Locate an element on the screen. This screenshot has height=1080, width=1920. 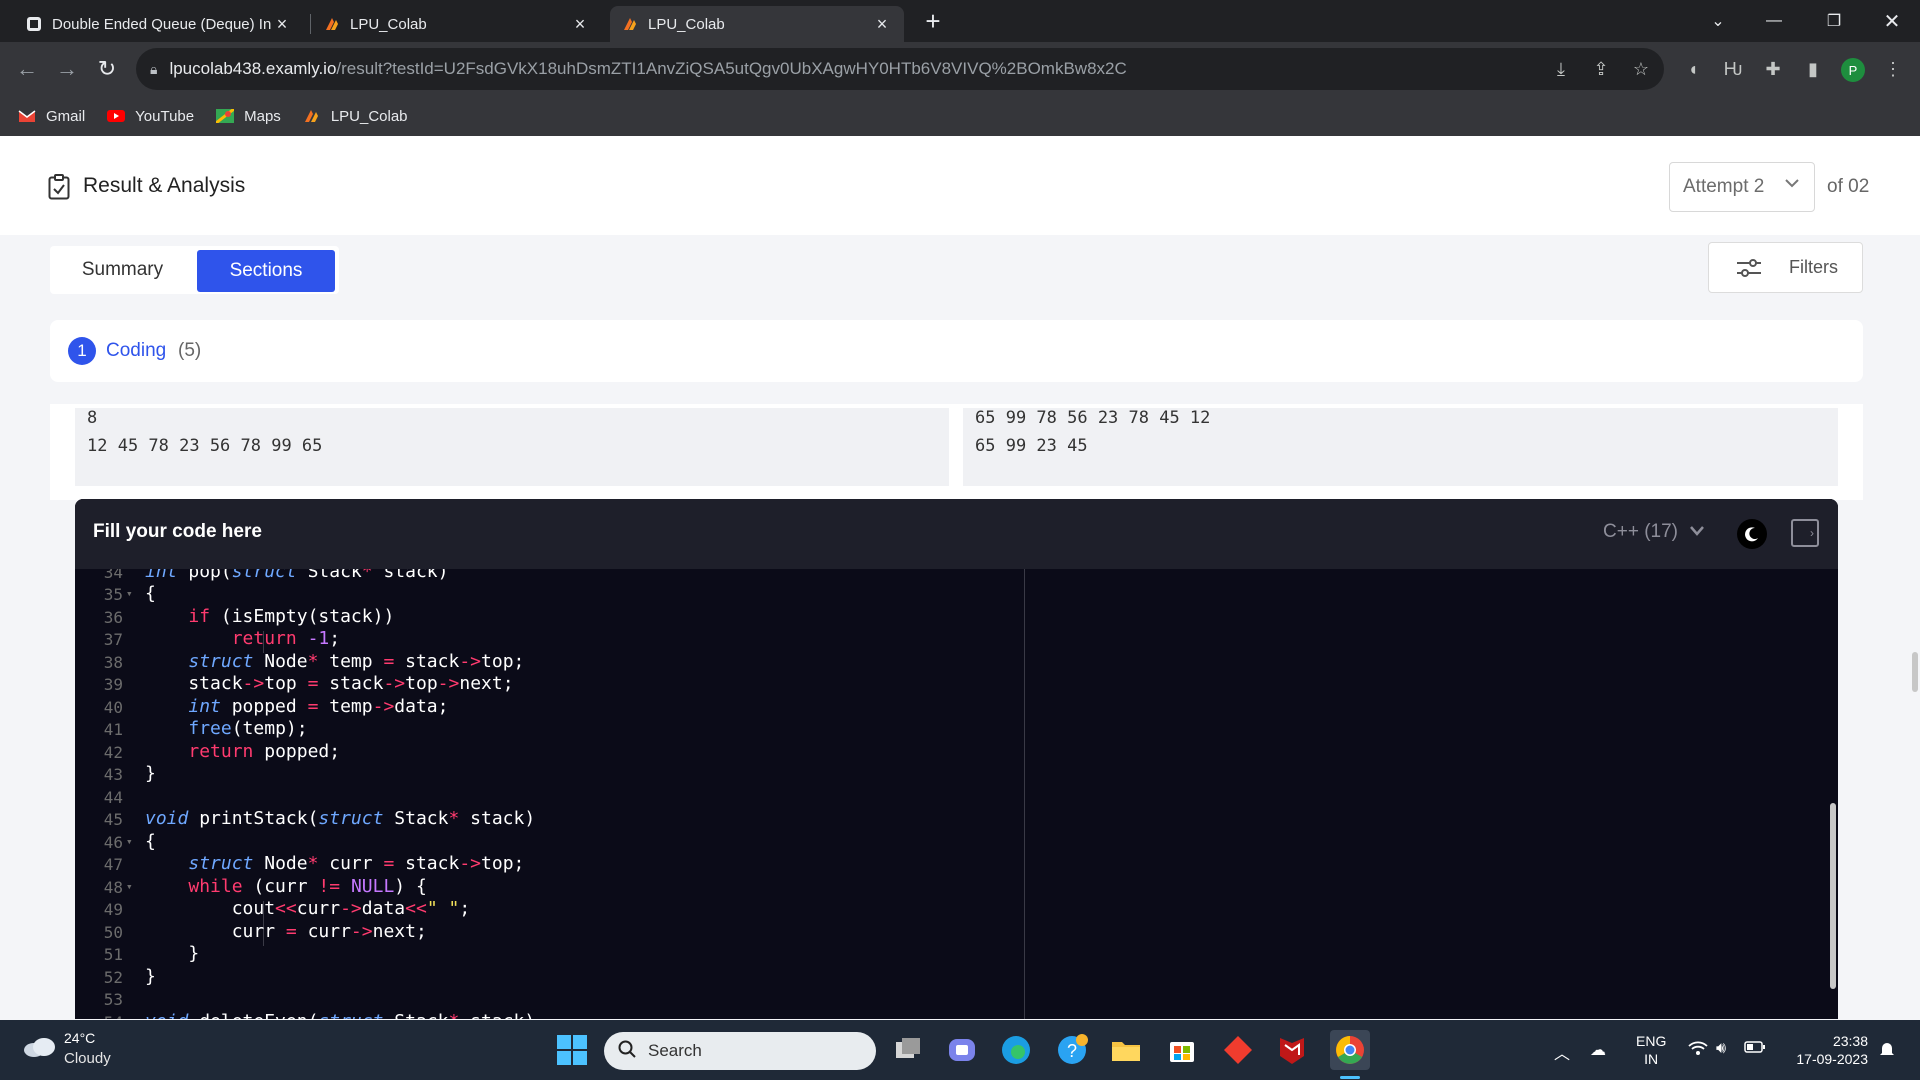
editor-output-divider is located at coordinates (1024, 794).